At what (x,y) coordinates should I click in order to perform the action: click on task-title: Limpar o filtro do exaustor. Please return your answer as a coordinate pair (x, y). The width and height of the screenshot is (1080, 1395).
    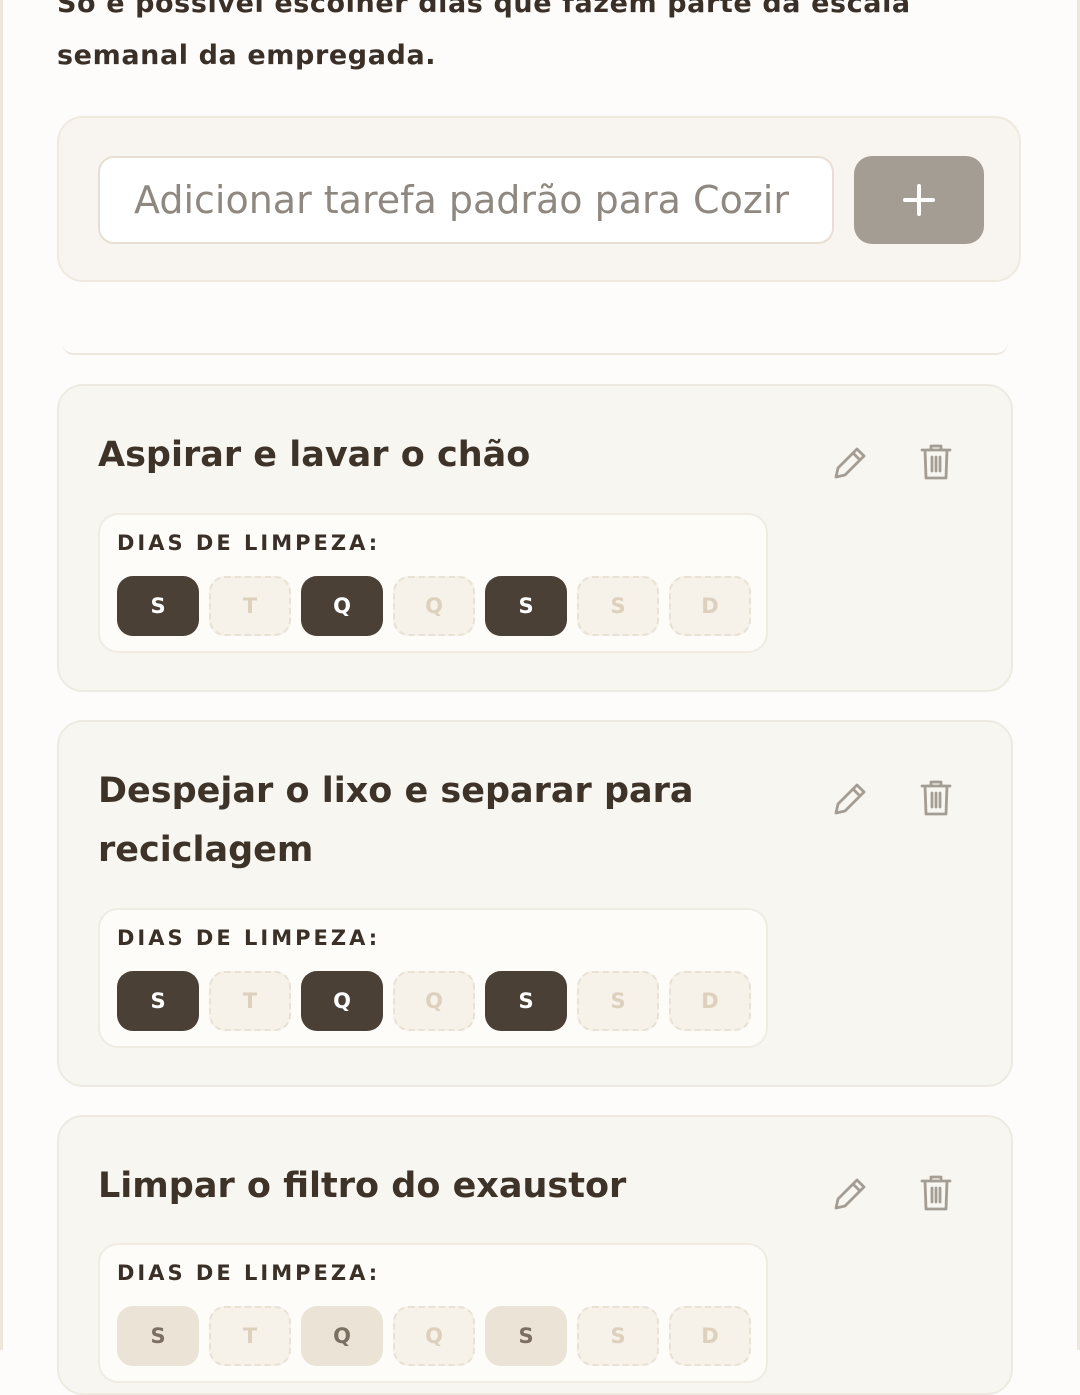
    Looking at the image, I should click on (362, 1186).